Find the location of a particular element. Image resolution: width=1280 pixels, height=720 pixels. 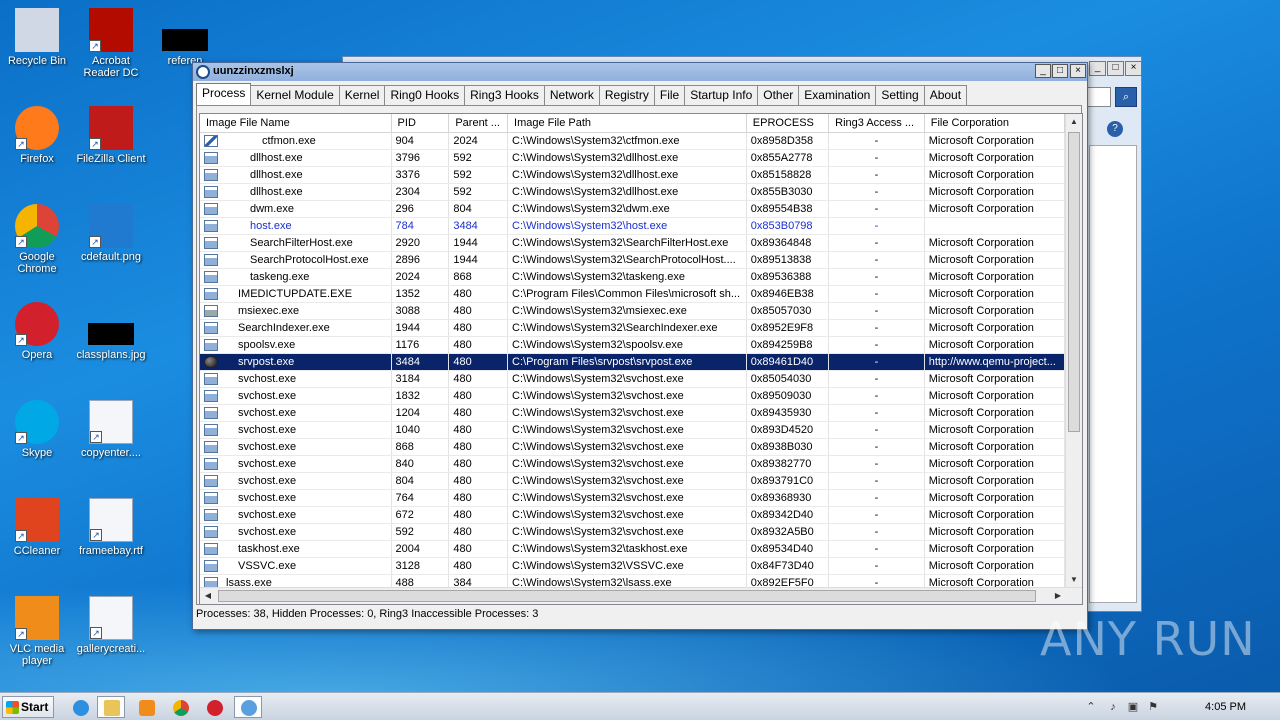

tab-setting: Setting is located at coordinates (900, 95).